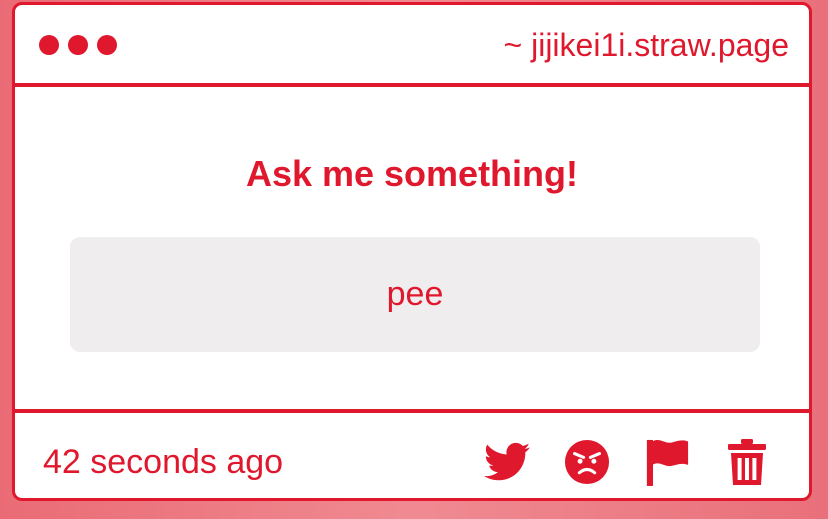 This screenshot has height=519, width=828. I want to click on window-controls, so click(78, 45).